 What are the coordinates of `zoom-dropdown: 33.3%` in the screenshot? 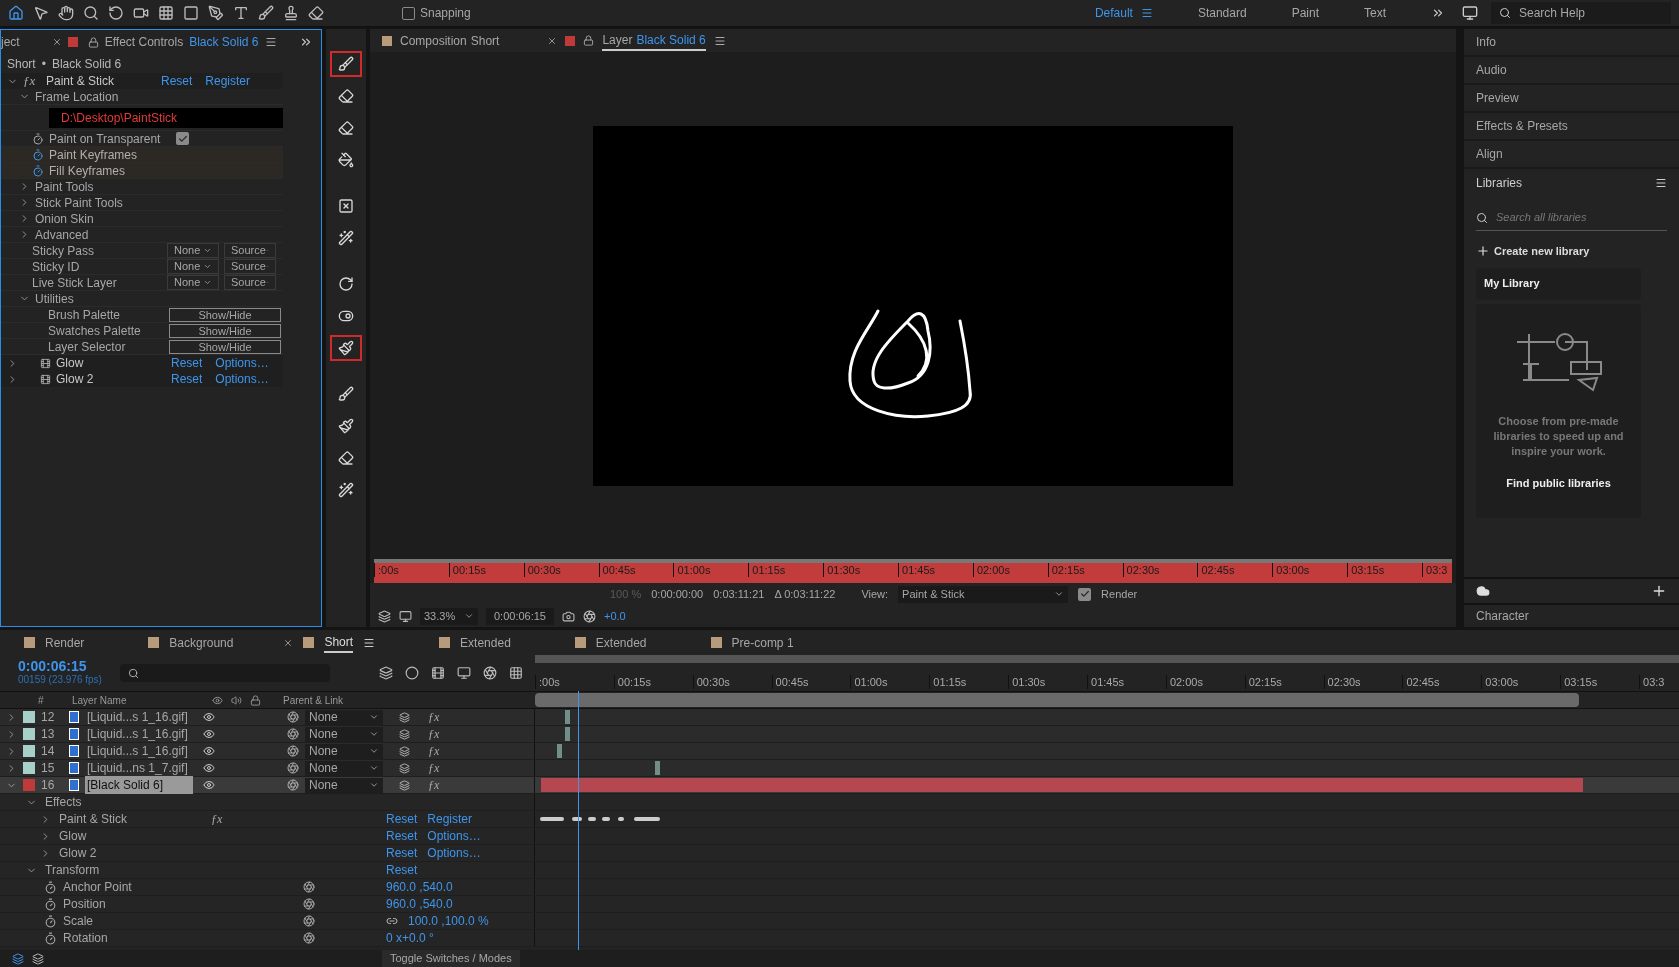 It's located at (449, 616).